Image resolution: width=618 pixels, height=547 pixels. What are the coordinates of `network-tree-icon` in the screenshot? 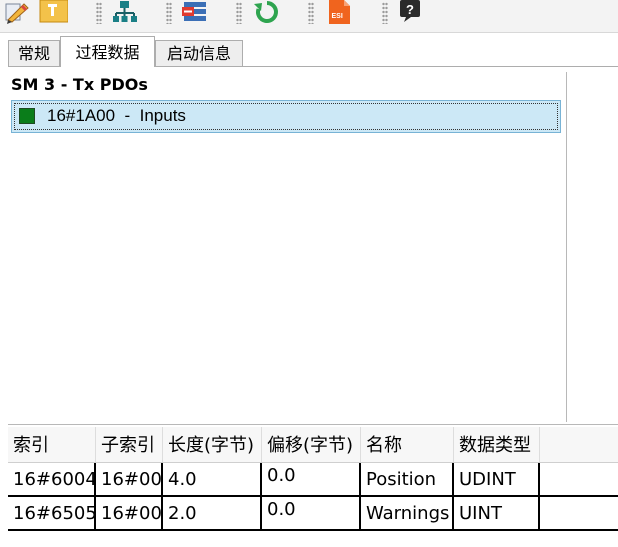 It's located at (125, 12).